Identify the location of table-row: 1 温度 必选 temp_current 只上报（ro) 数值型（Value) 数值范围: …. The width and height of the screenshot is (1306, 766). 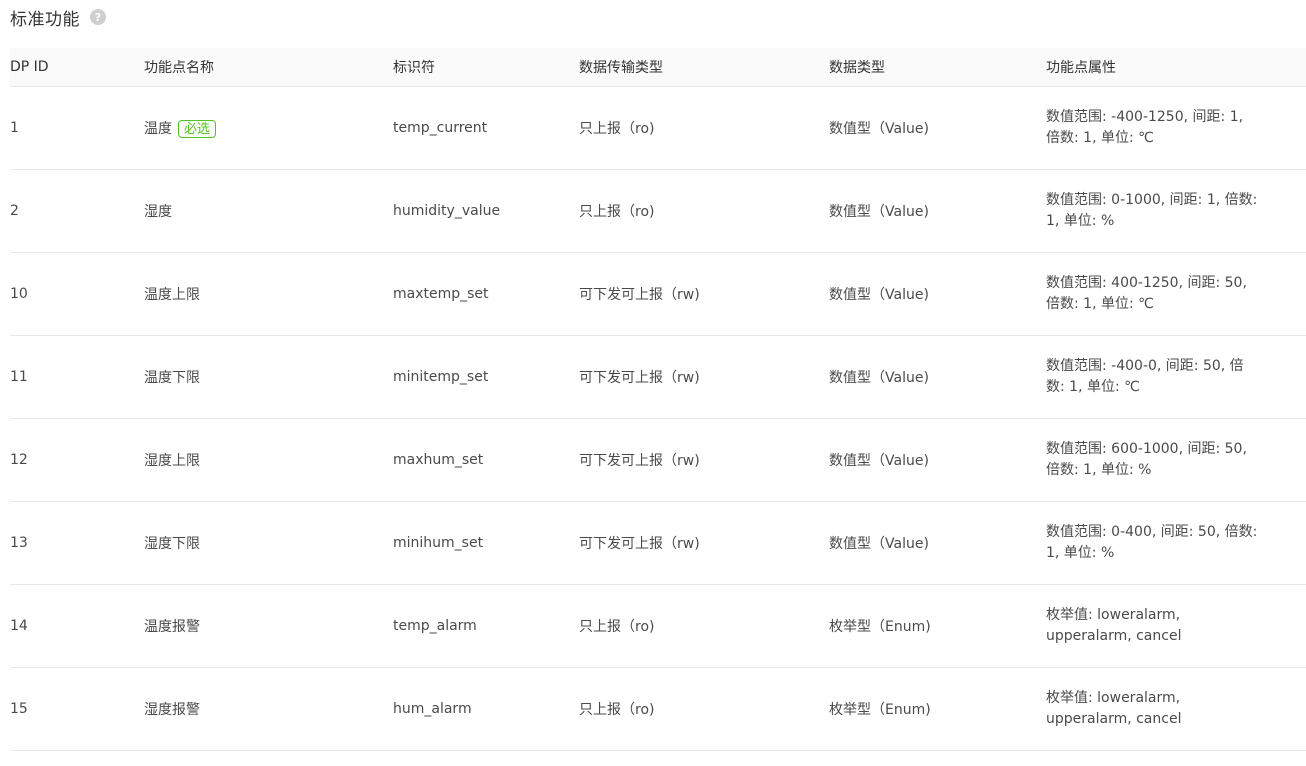
(658, 128).